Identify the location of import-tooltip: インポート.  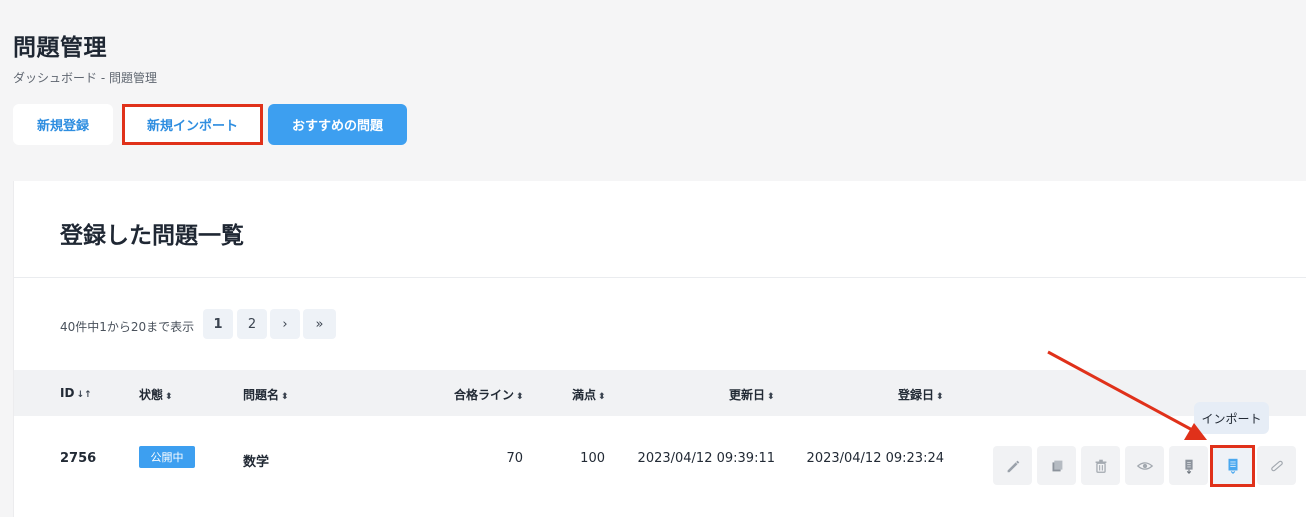
(1231, 418).